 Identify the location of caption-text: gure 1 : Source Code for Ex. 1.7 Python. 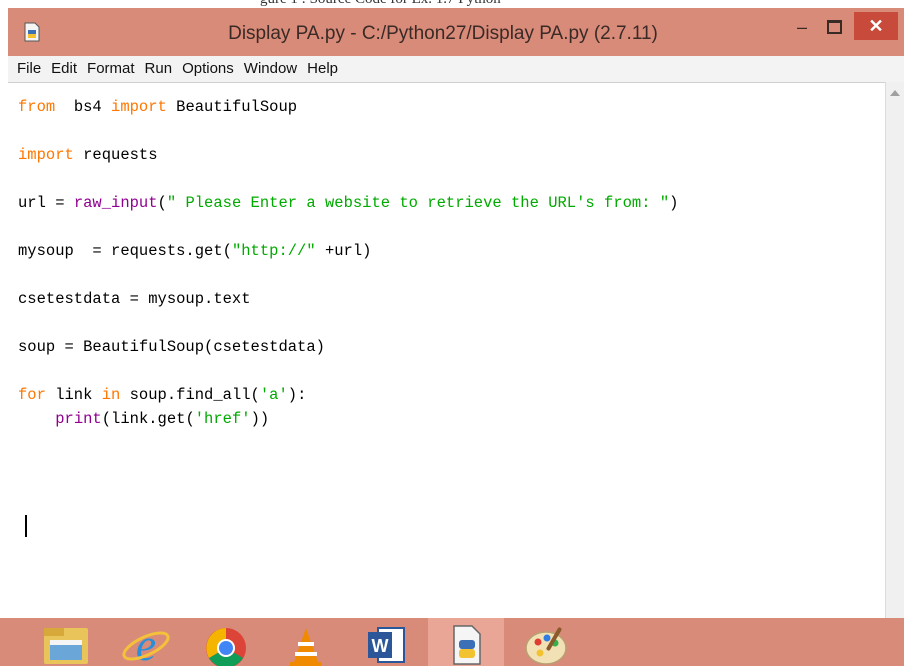
(380, 4).